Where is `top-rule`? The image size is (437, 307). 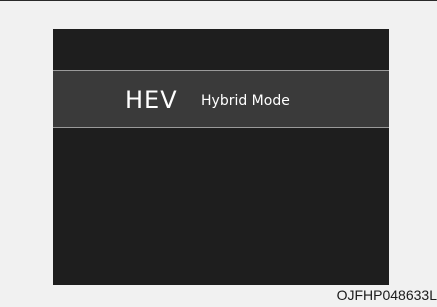 top-rule is located at coordinates (218, 0).